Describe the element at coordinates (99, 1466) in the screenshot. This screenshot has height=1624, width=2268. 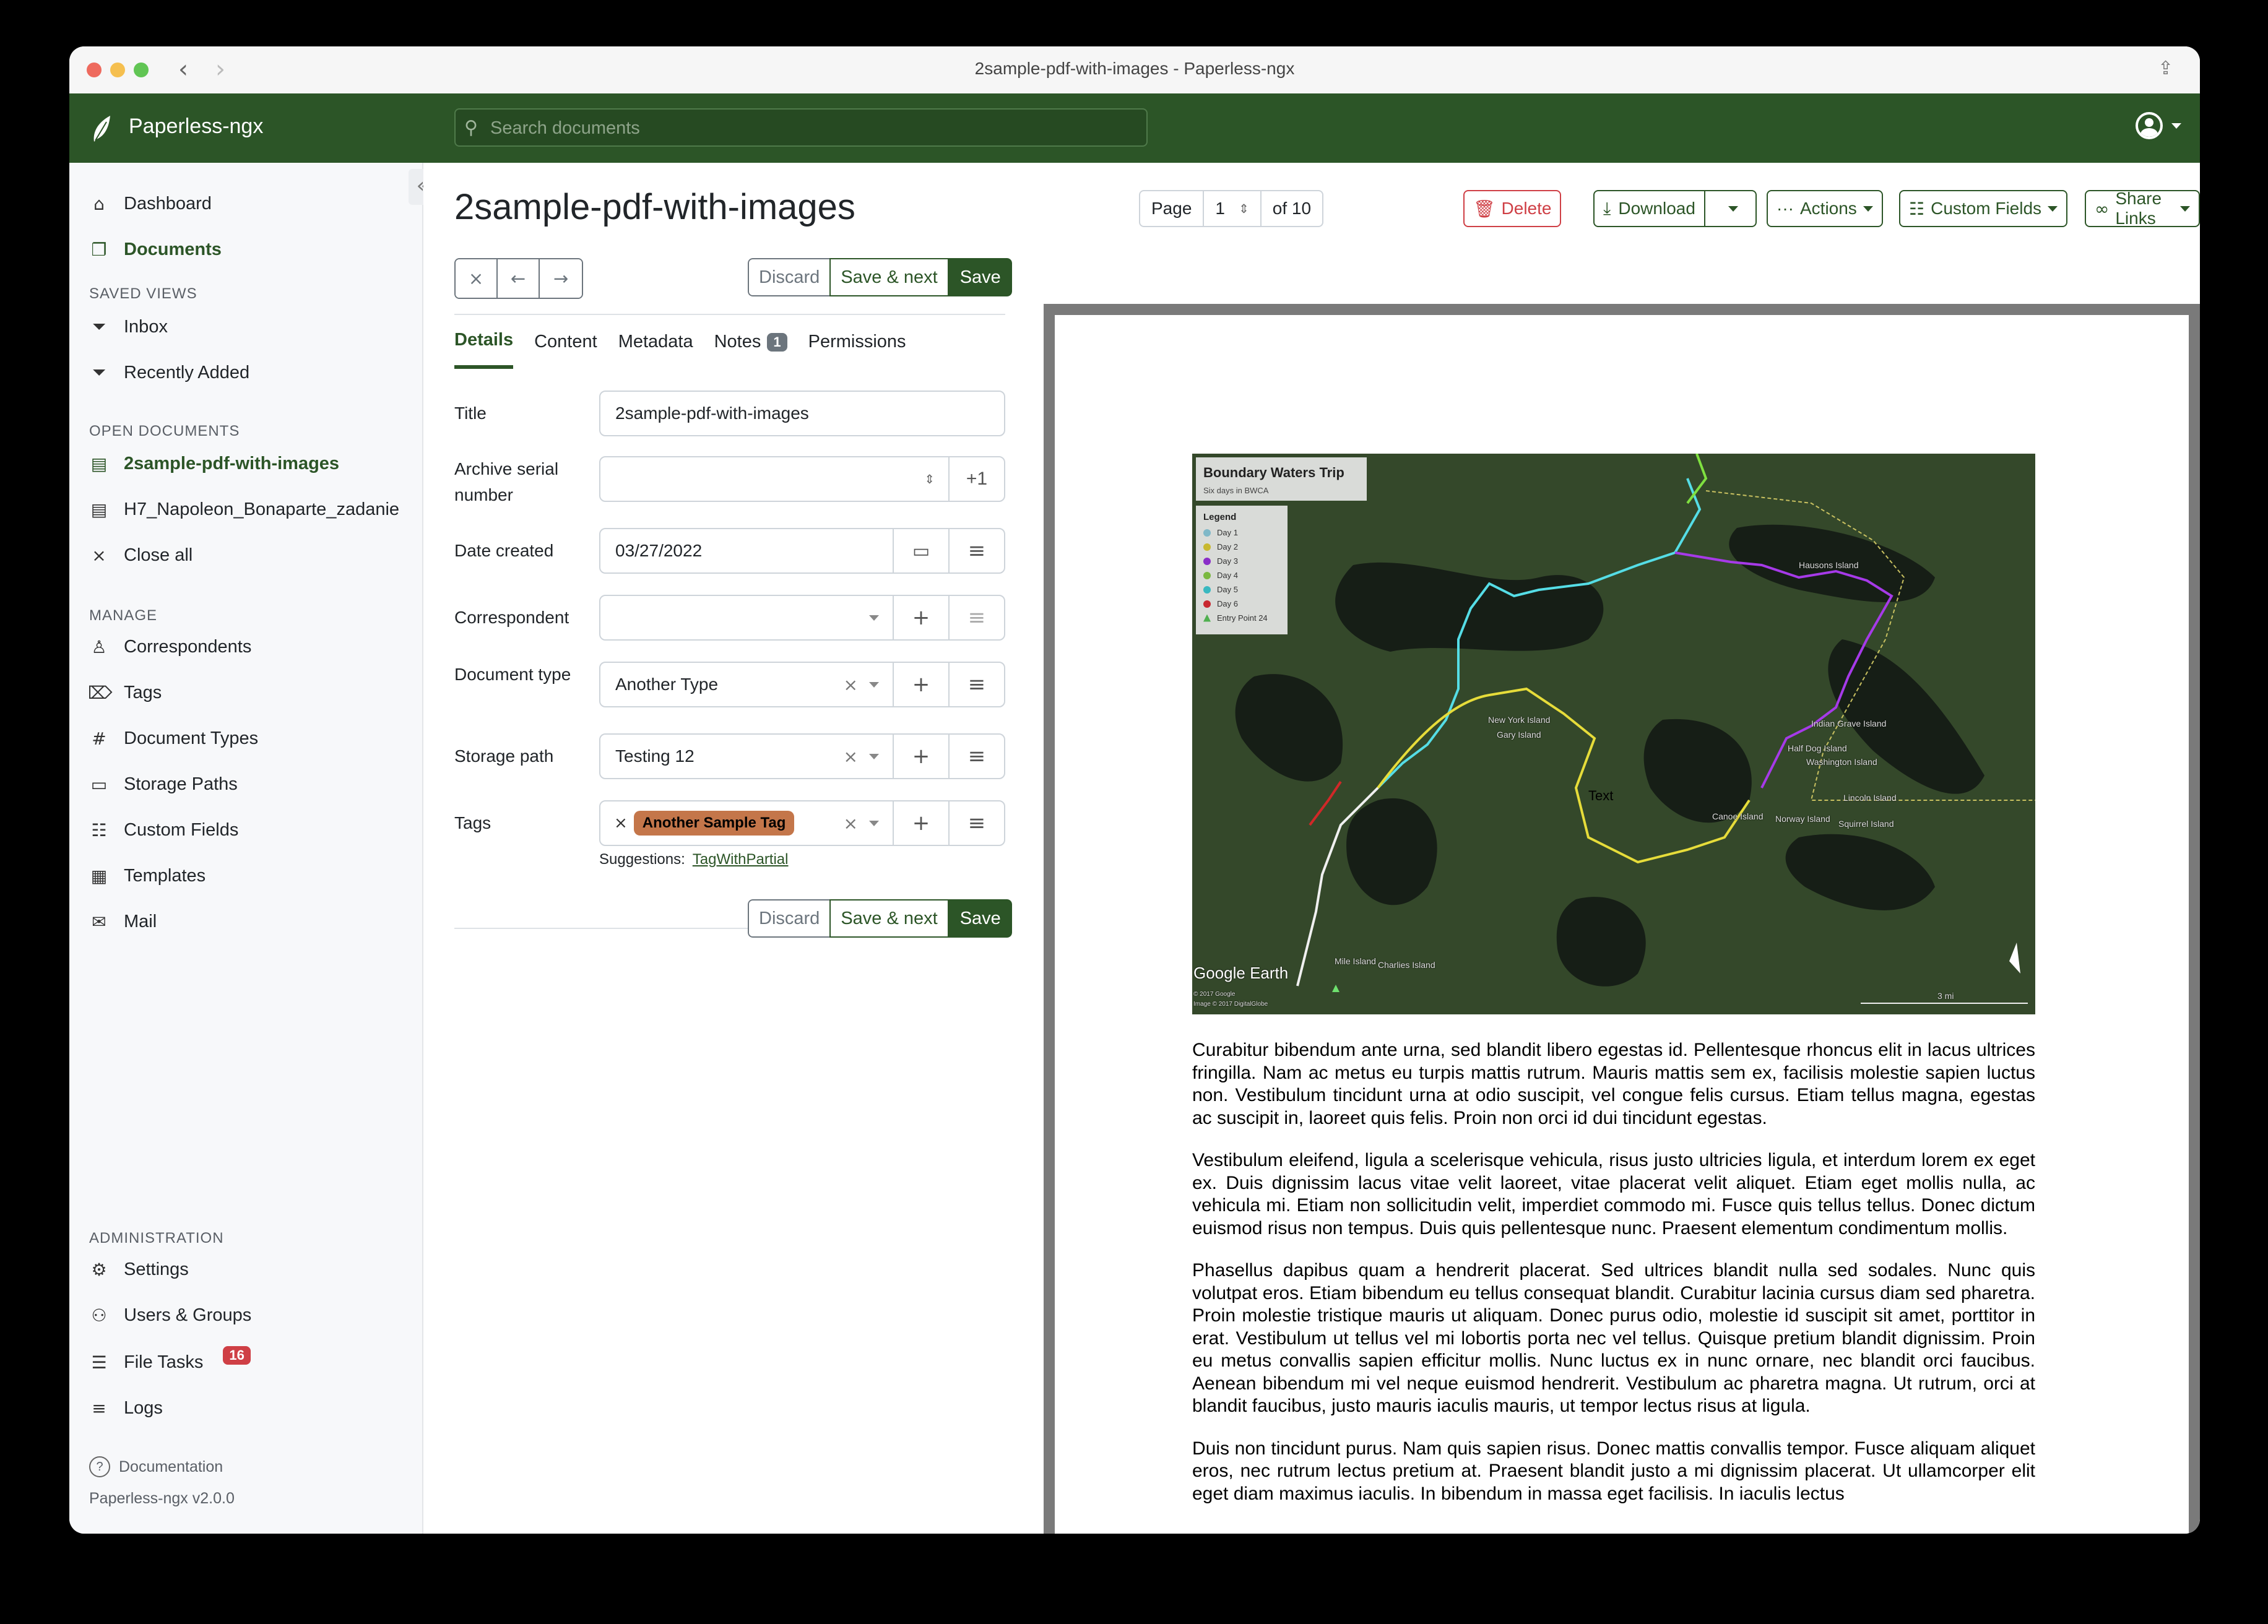
I see `question-circle-icon: ?` at that location.